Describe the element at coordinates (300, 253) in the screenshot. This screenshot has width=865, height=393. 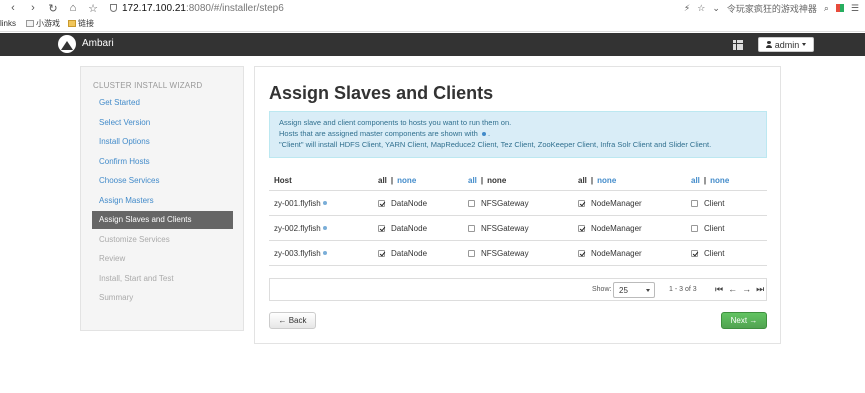
I see `host-cell: zy-003.flyfish` at that location.